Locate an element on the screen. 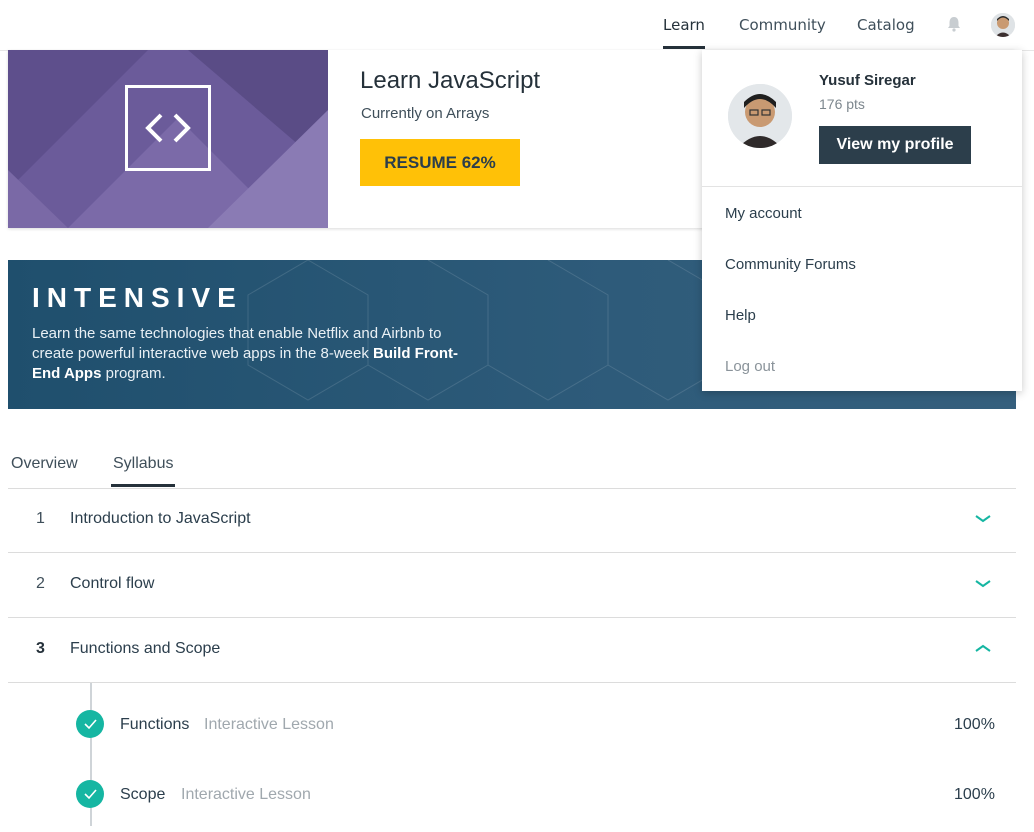 This screenshot has width=1034, height=832. syllabus-module: 3 Functions and Scope is located at coordinates (512, 650).